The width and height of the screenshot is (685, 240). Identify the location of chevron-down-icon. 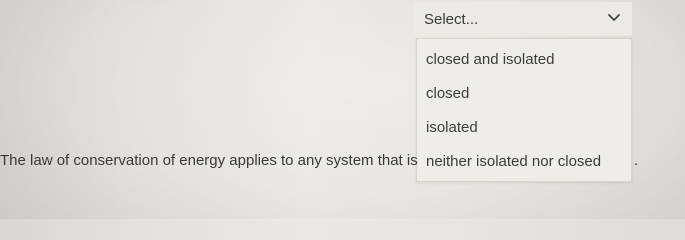
(614, 17).